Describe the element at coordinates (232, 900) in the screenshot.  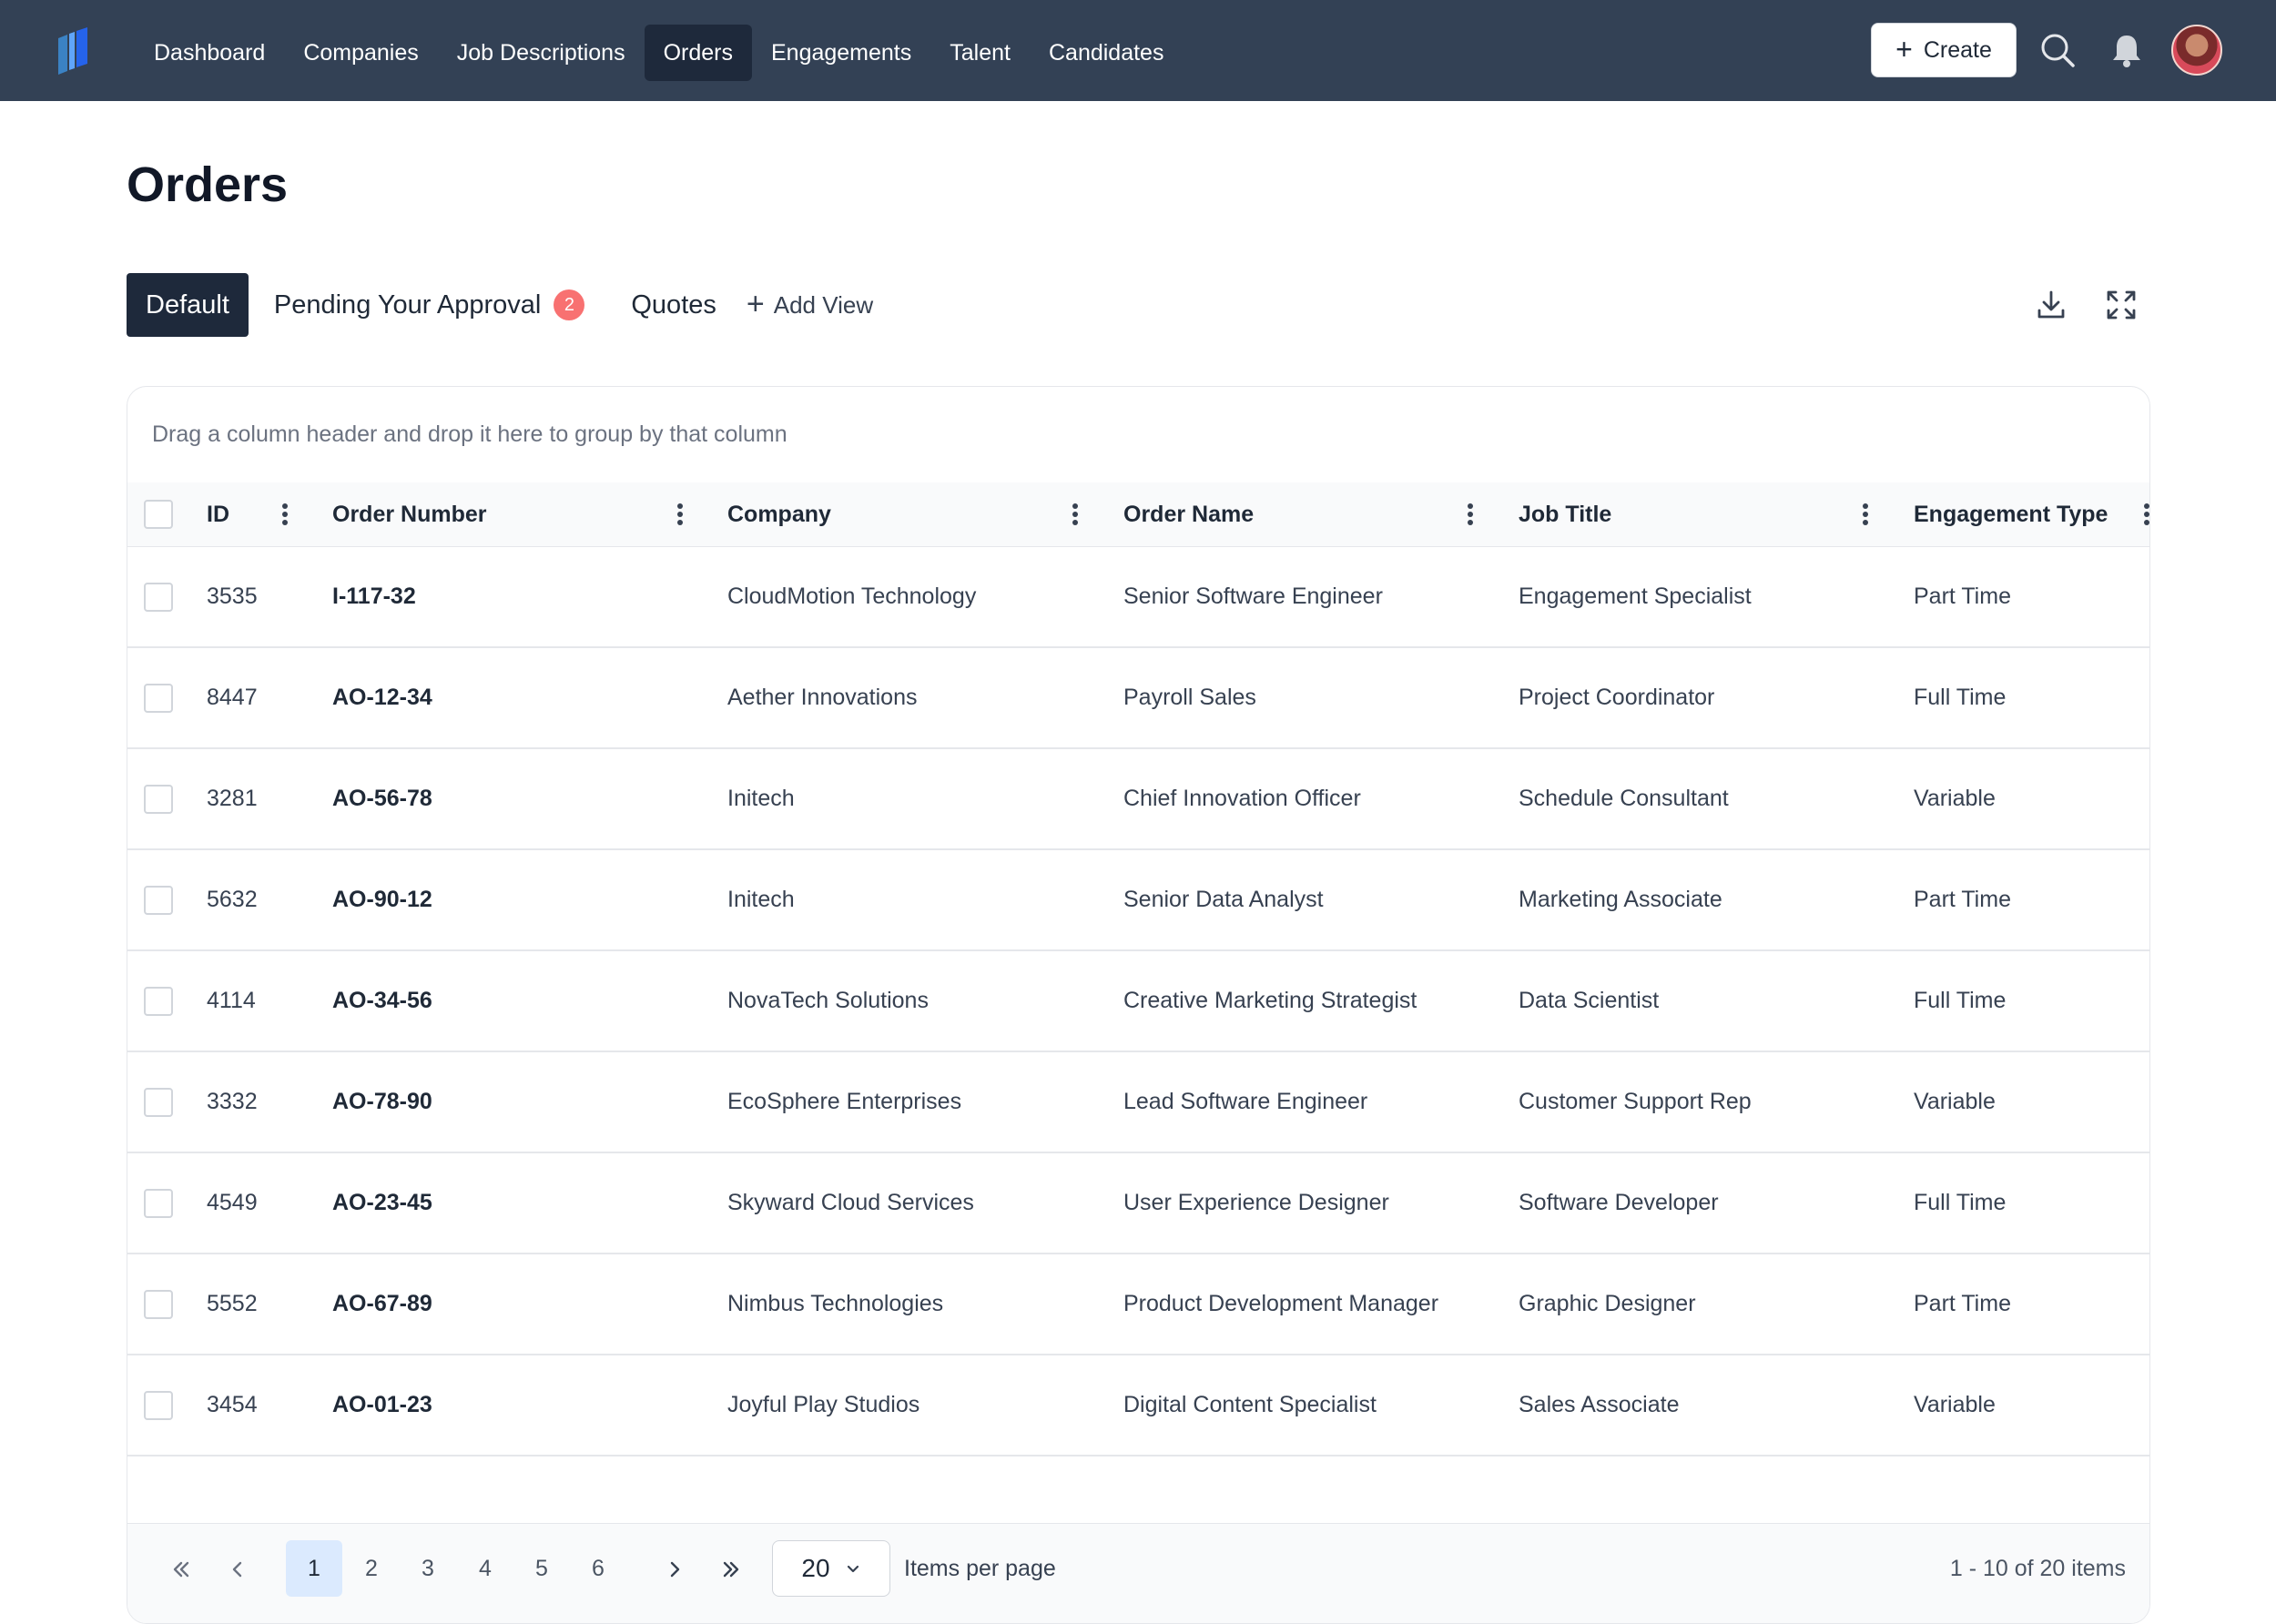
I see `cell-id: 5632` at that location.